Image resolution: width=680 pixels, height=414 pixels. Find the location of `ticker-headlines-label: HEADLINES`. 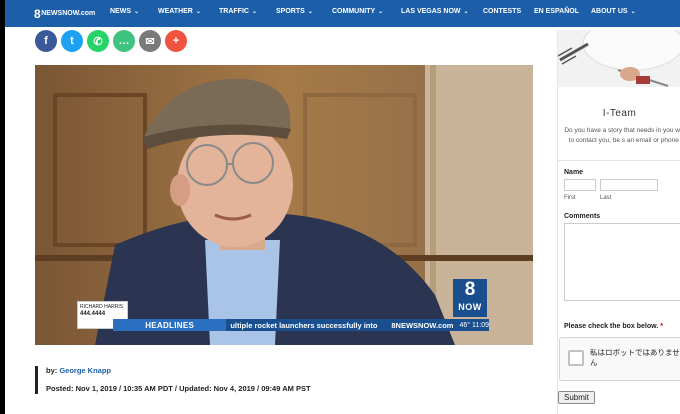

ticker-headlines-label: HEADLINES is located at coordinates (170, 325).